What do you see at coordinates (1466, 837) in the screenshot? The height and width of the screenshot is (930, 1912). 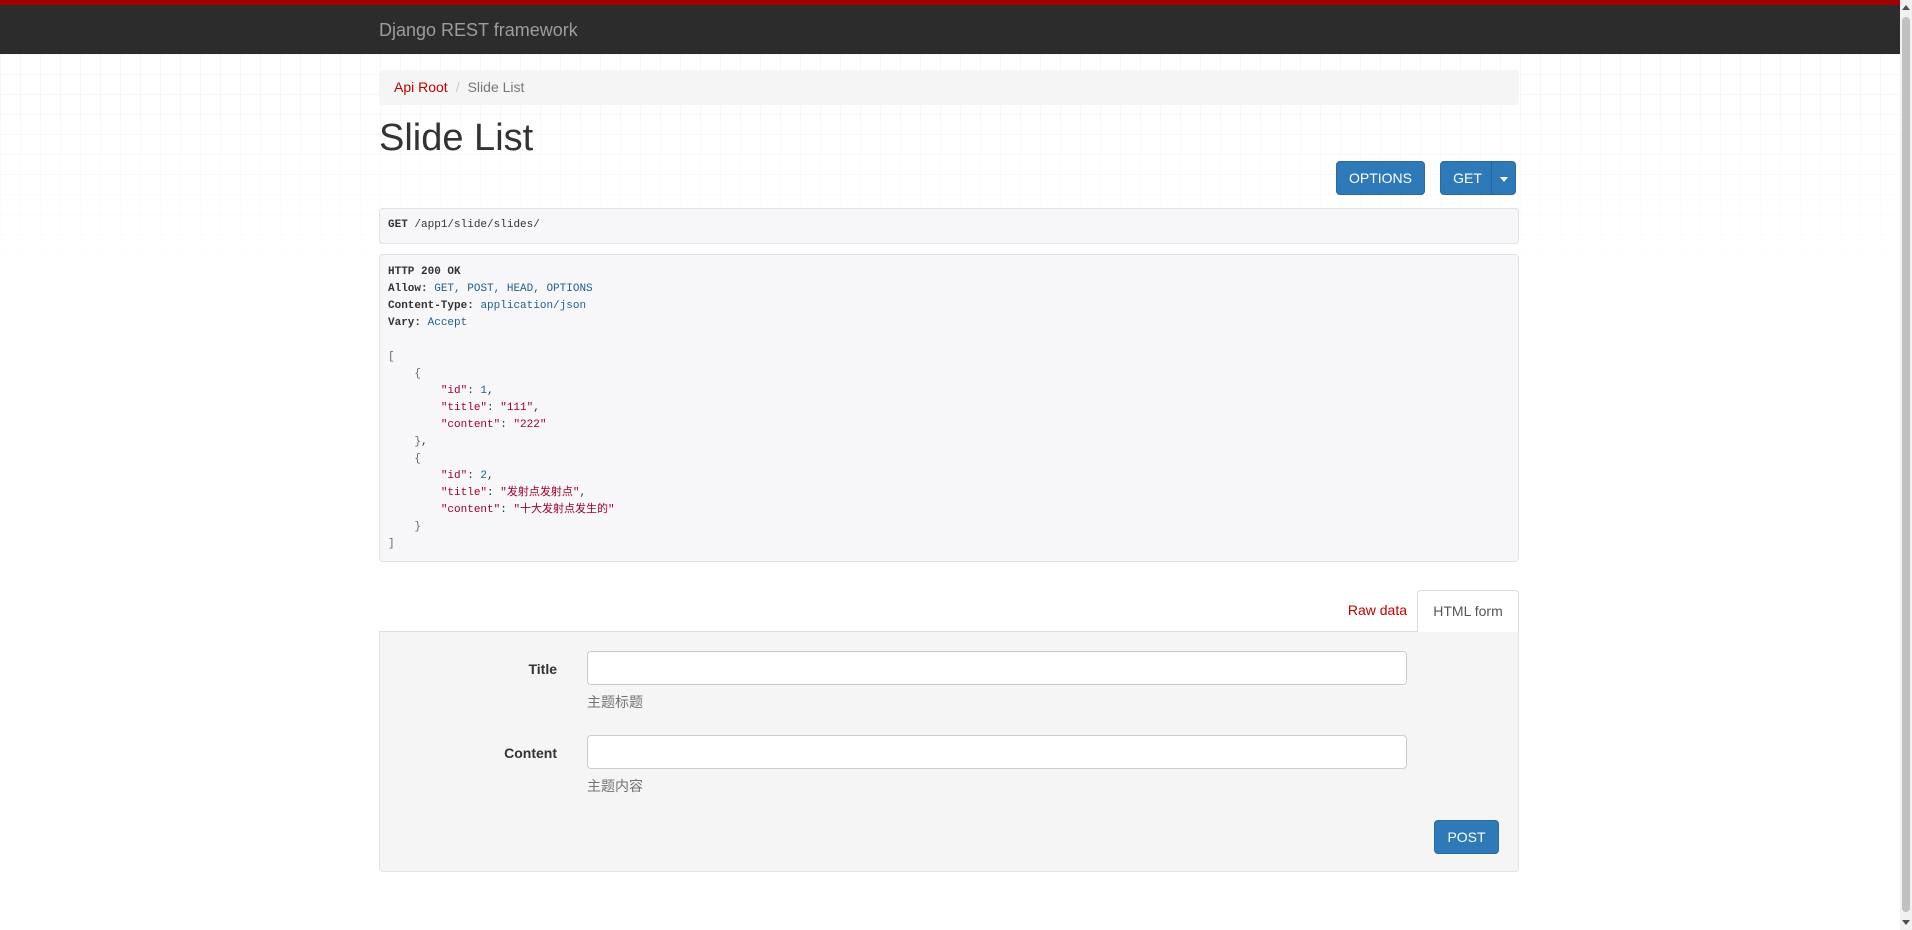 I see `post-button: POST` at bounding box center [1466, 837].